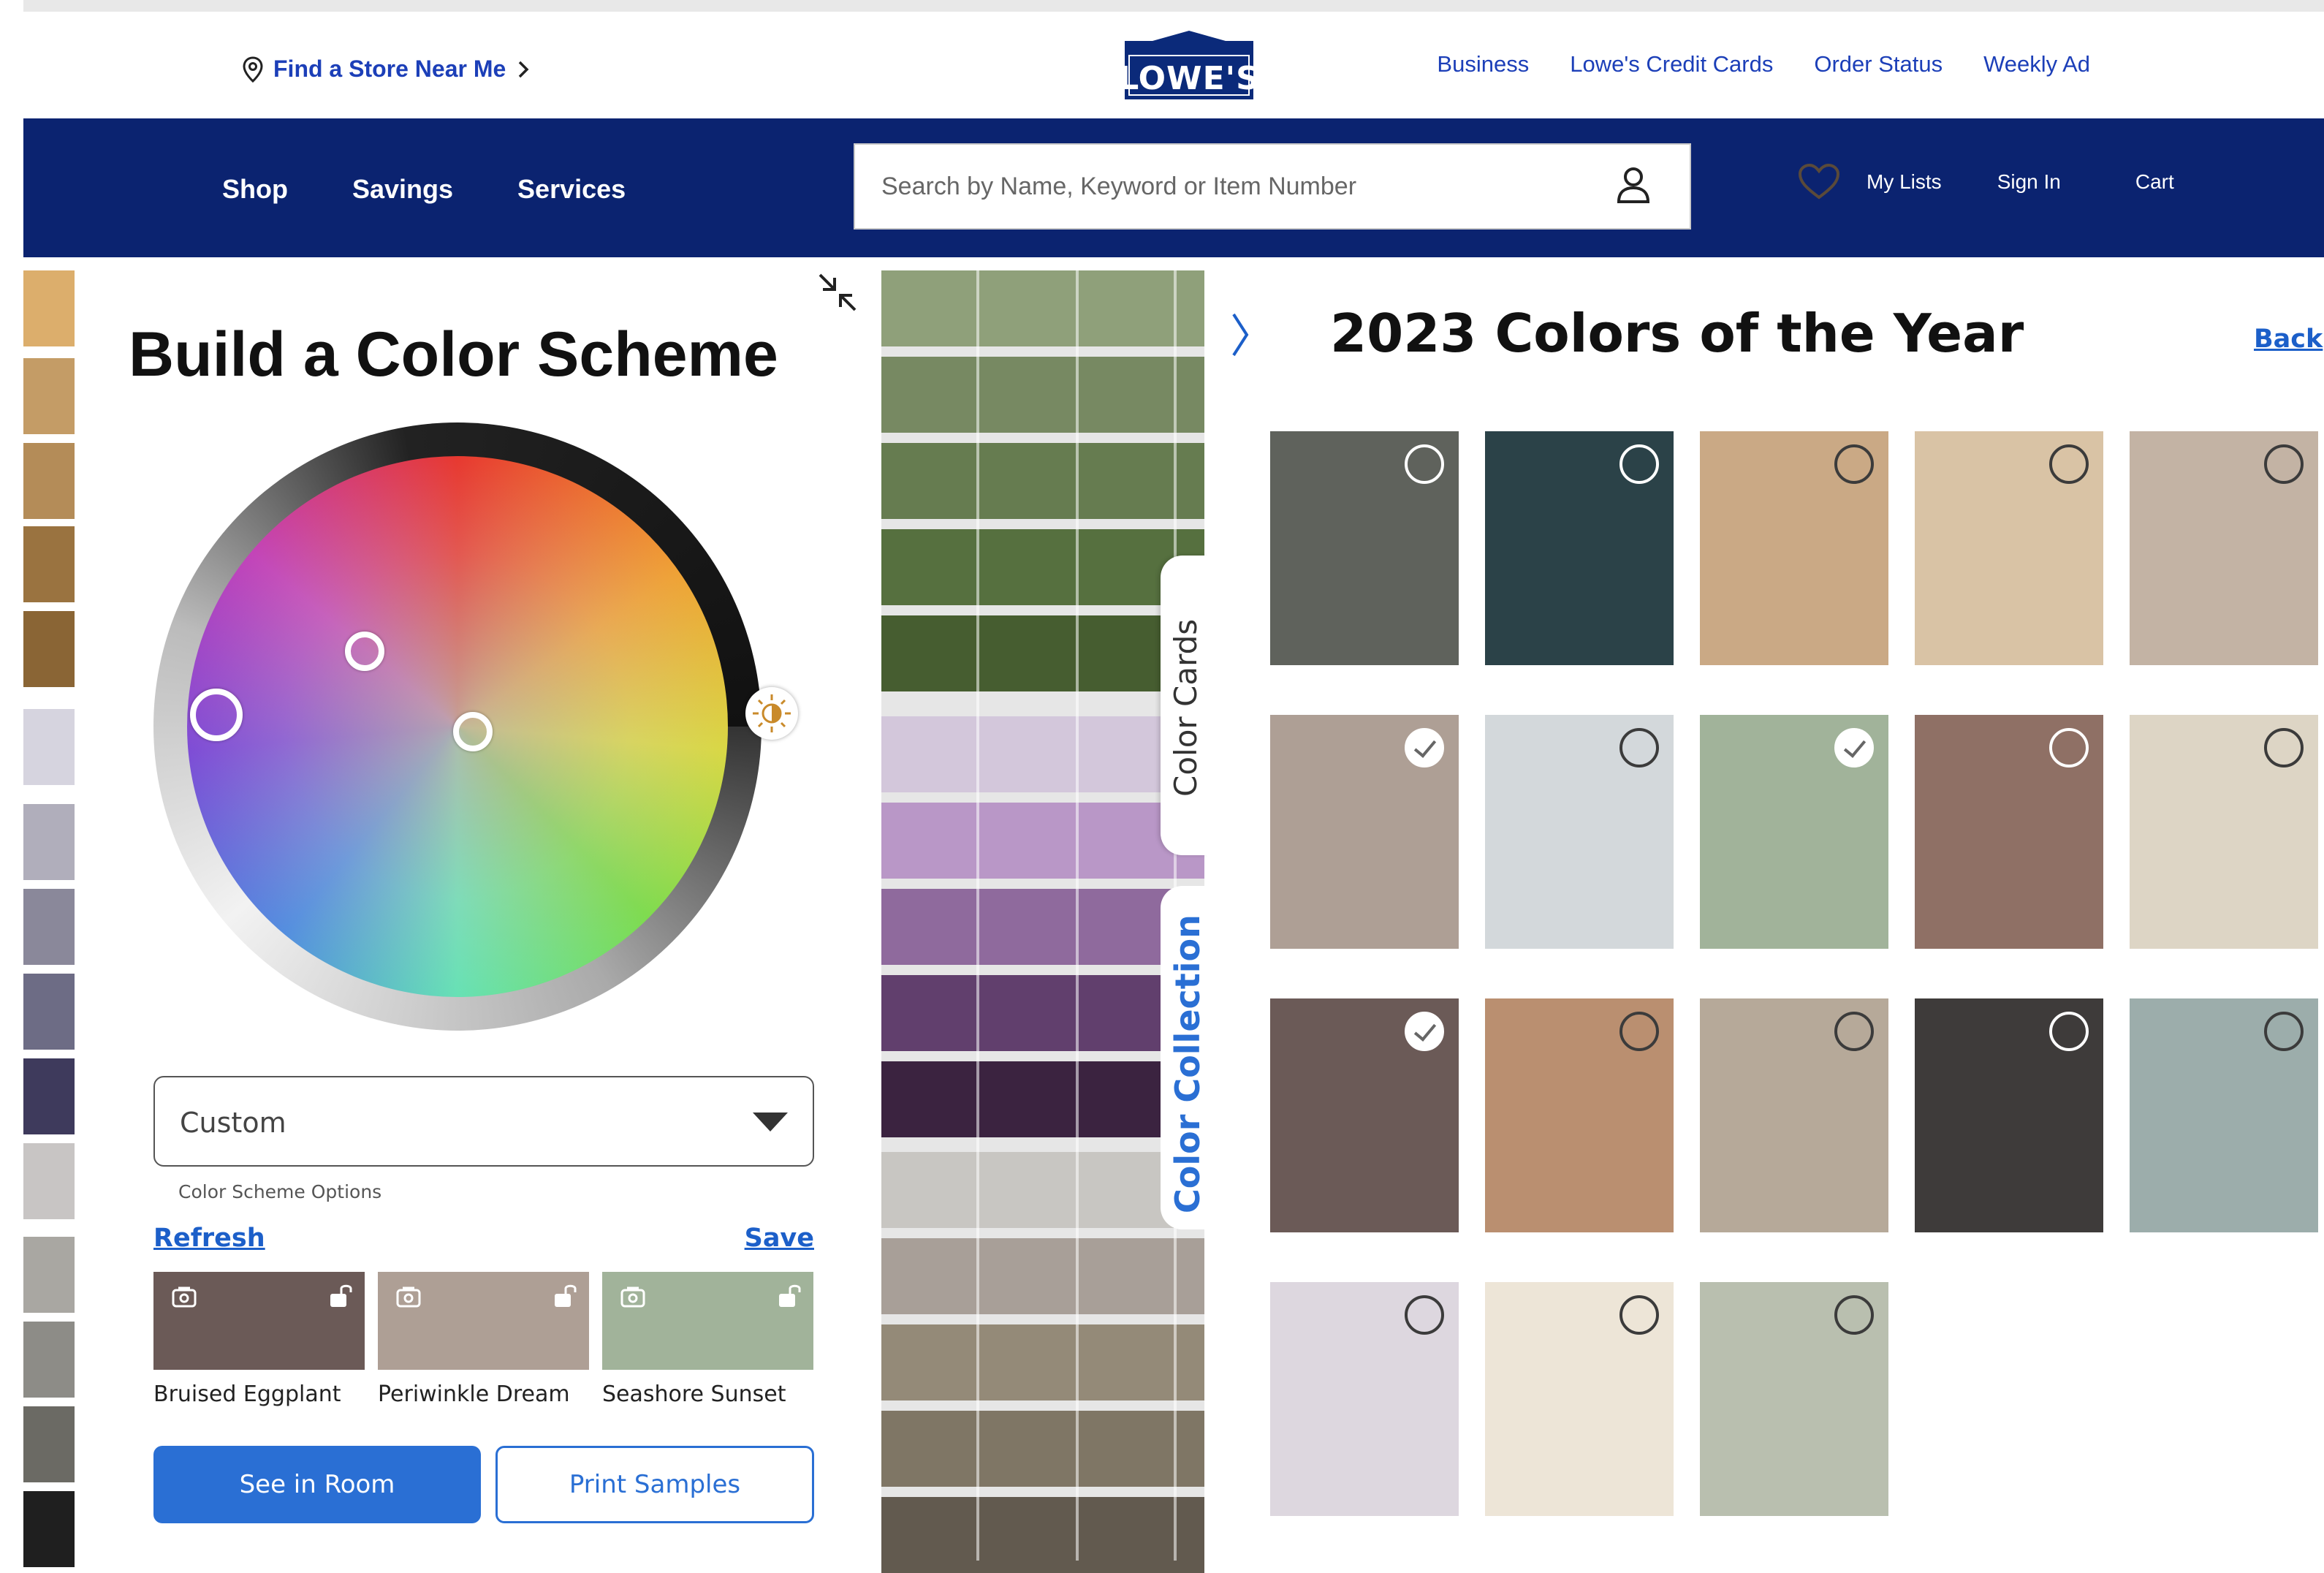  I want to click on credit-cards-link: Lowe's Credit Cards, so click(1671, 64).